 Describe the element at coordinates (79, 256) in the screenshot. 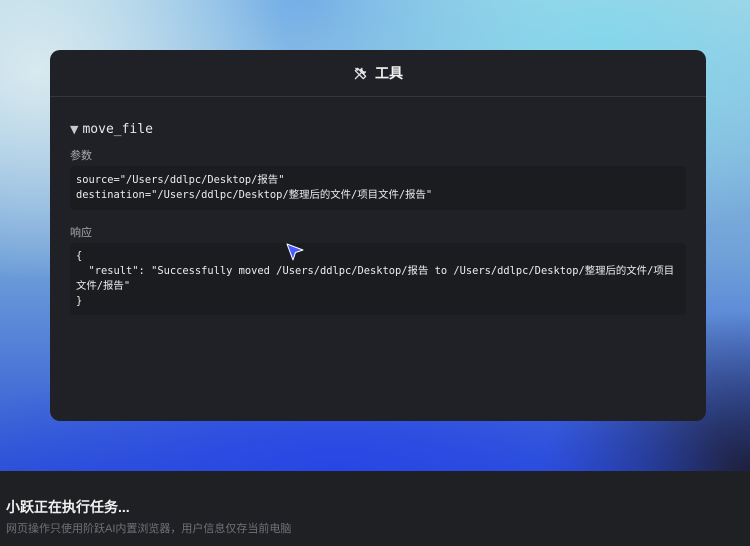

I see `response-line: {` at that location.